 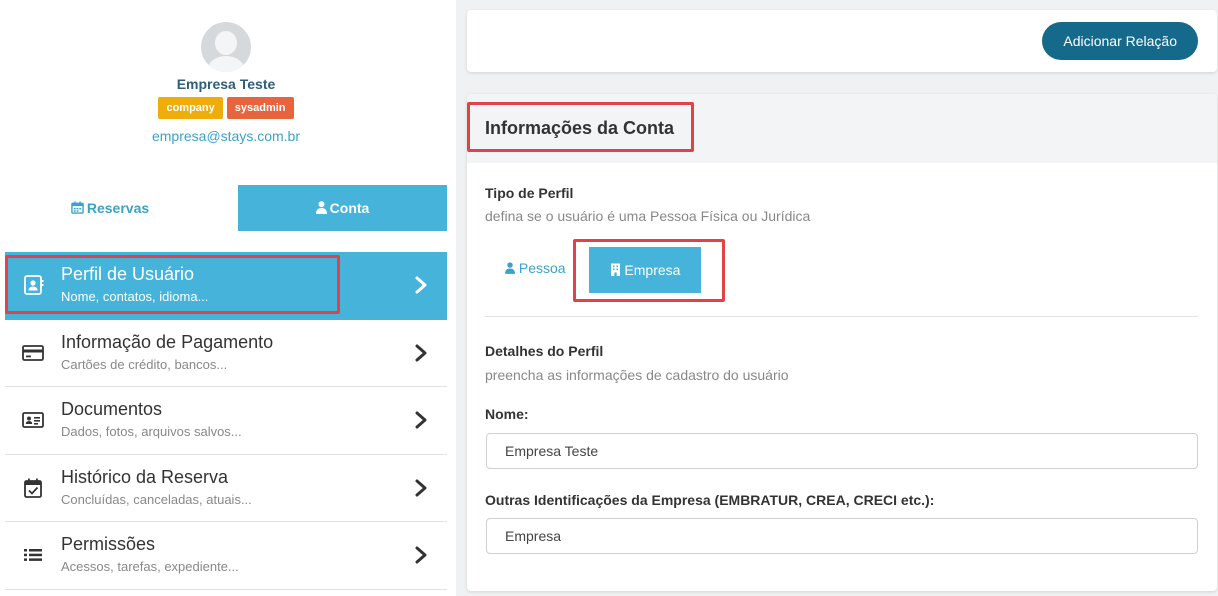 What do you see at coordinates (33, 420) in the screenshot?
I see `id-card-icon` at bounding box center [33, 420].